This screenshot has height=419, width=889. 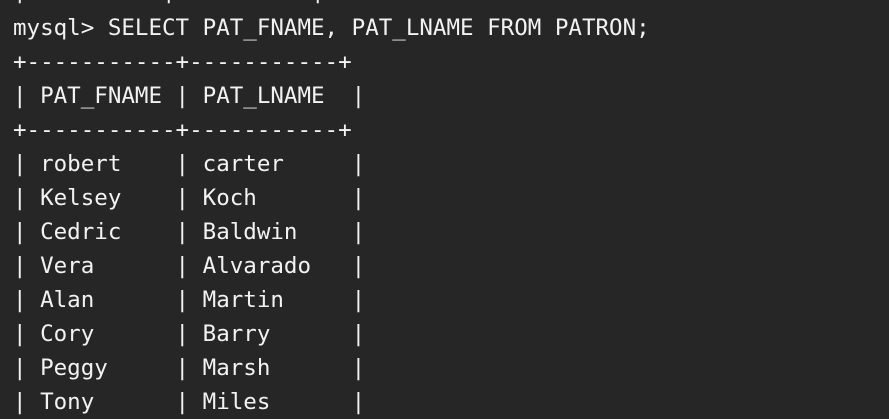 I want to click on table-row: | Alan | Martin |, so click(x=189, y=300).